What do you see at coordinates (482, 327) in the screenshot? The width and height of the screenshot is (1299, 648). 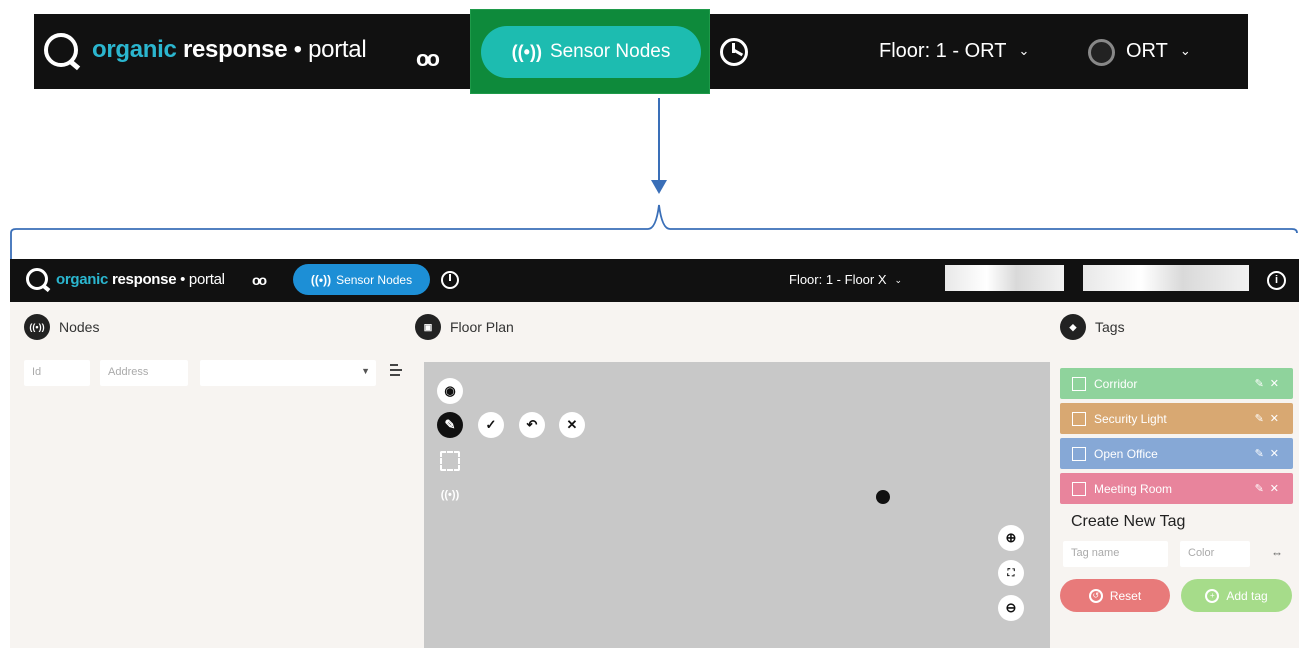 I see `floor-plan-title: Floor Plan` at bounding box center [482, 327].